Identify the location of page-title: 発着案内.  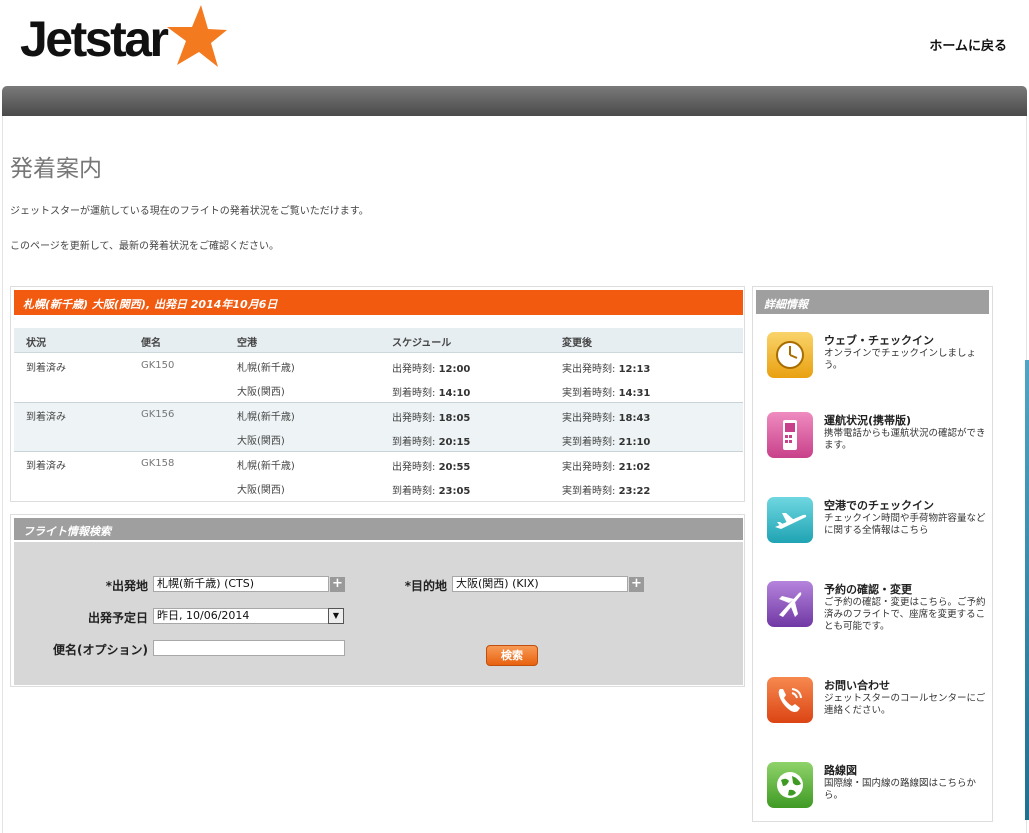
(56, 169).